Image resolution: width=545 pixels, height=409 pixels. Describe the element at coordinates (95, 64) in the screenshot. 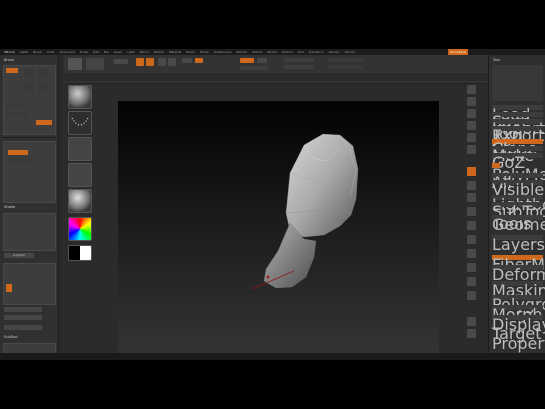

I see `lightbox-button` at that location.